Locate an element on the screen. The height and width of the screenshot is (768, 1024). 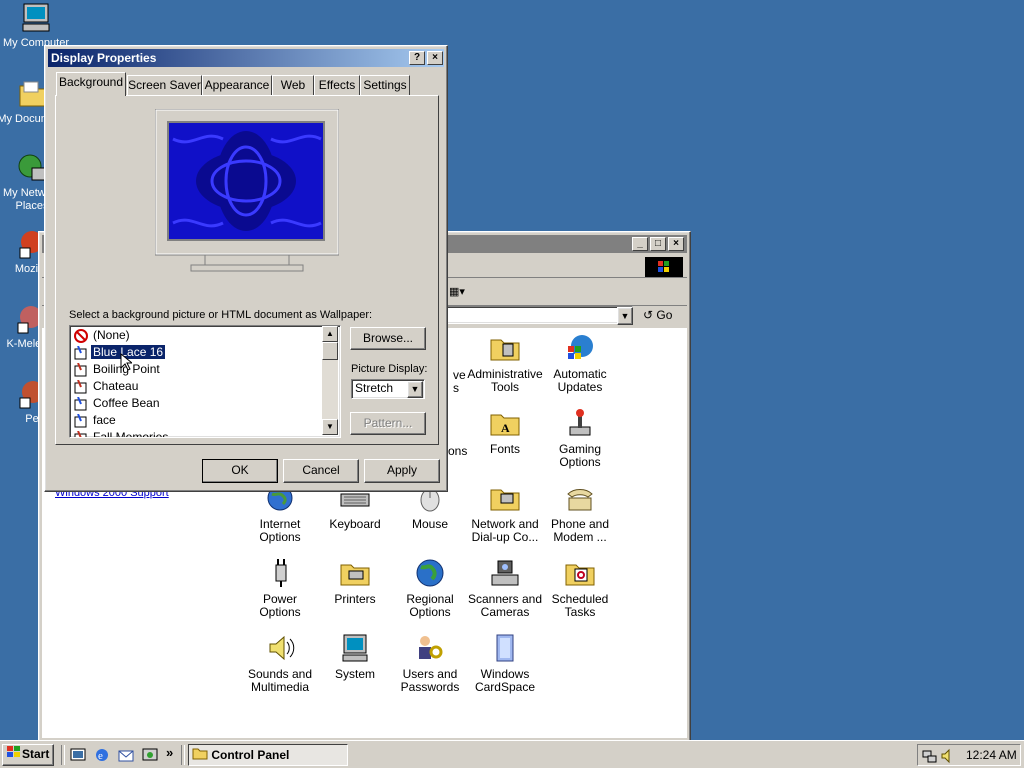
chevron-more-icon: » is located at coordinates (169, 752).